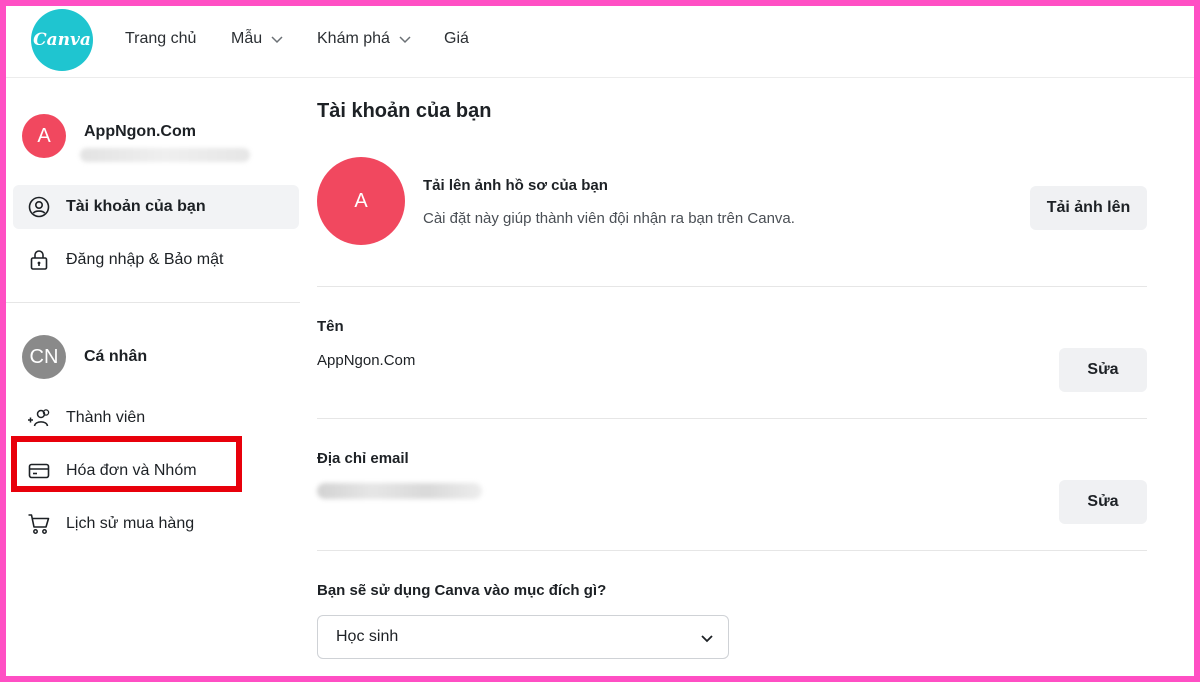 This screenshot has height=682, width=1200. Describe the element at coordinates (523, 637) in the screenshot. I see `purpose-select: Học sinh` at that location.